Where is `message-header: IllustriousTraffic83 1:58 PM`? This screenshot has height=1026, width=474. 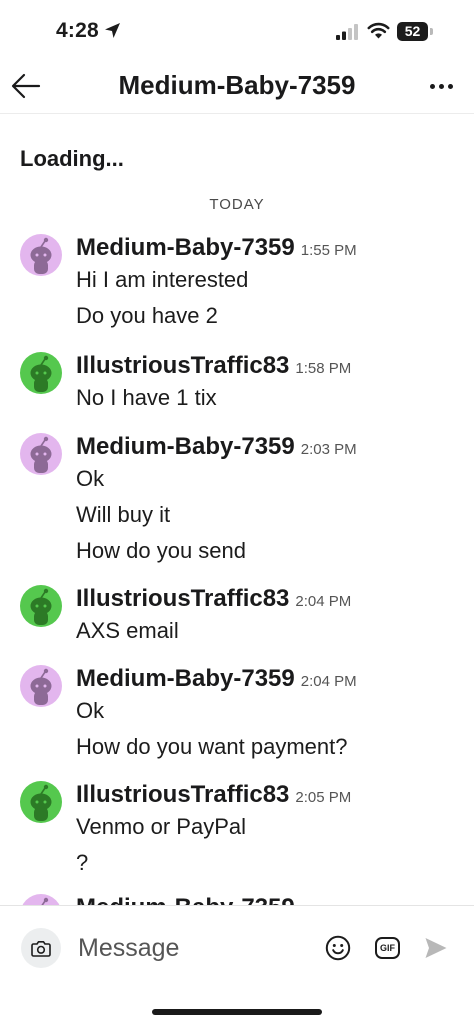 message-header: IllustriousTraffic83 1:58 PM is located at coordinates (213, 366).